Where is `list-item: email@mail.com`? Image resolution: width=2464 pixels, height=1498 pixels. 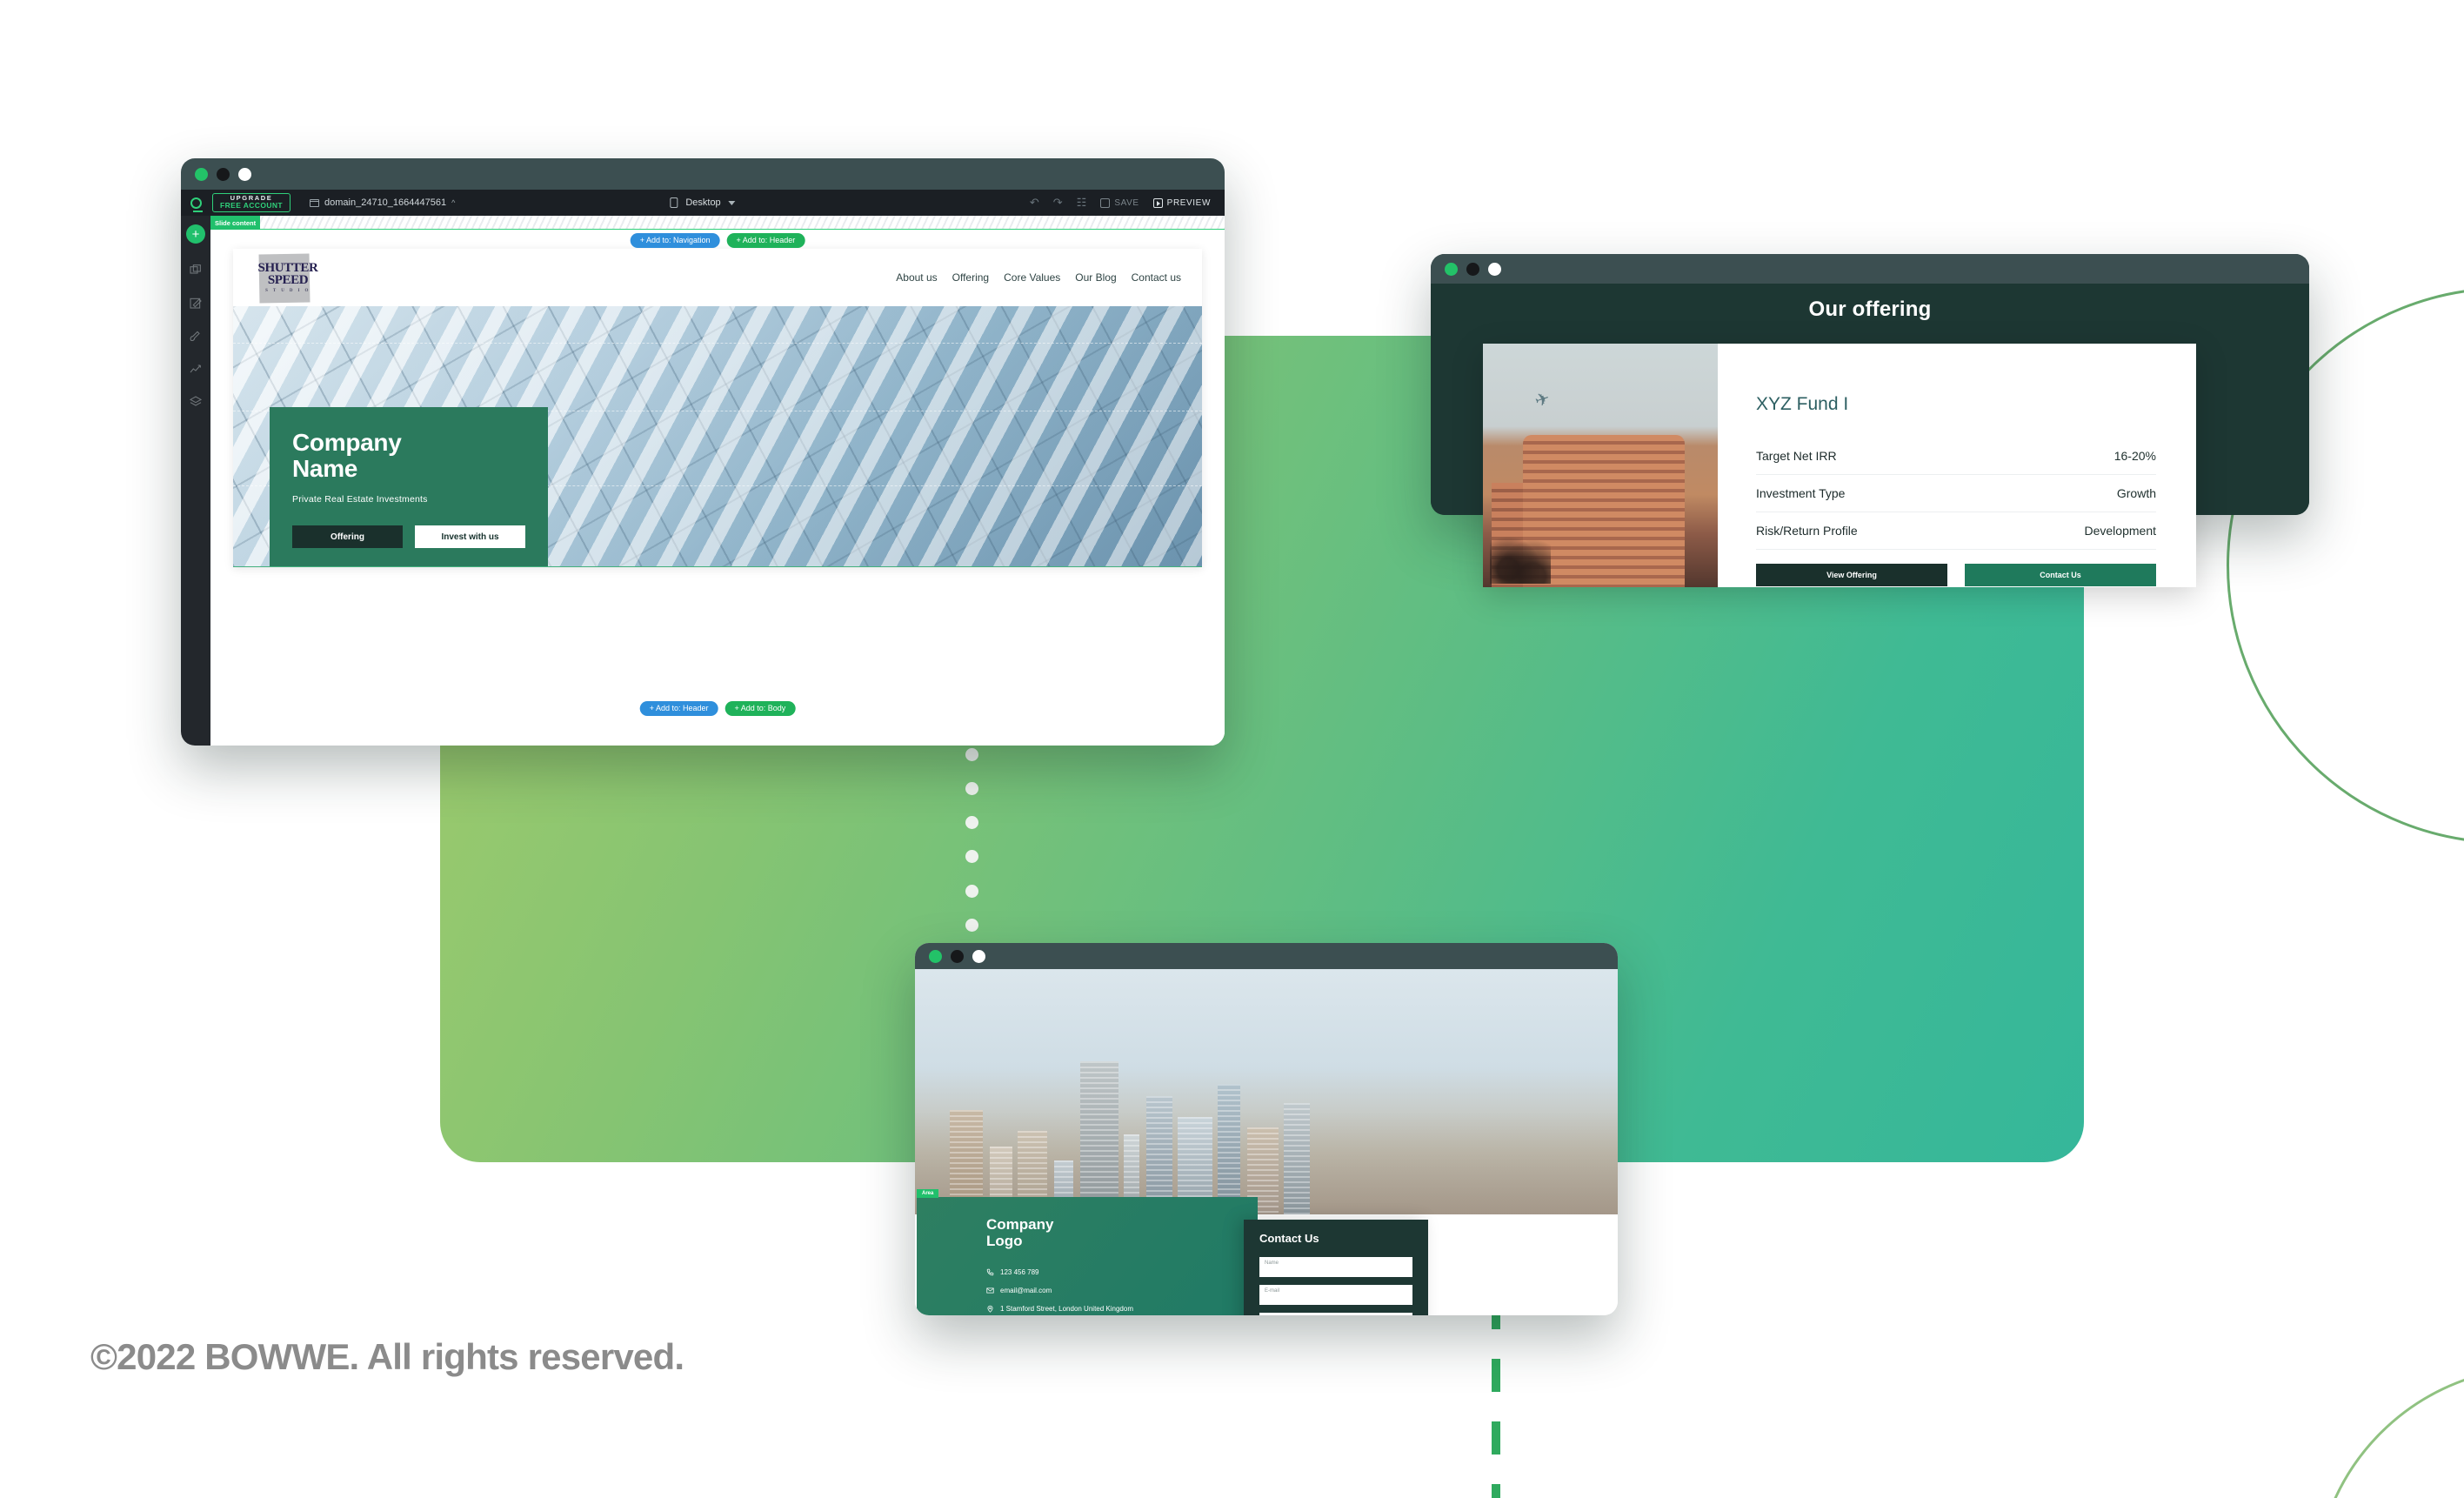
list-item: email@mail.com is located at coordinates (1122, 1290).